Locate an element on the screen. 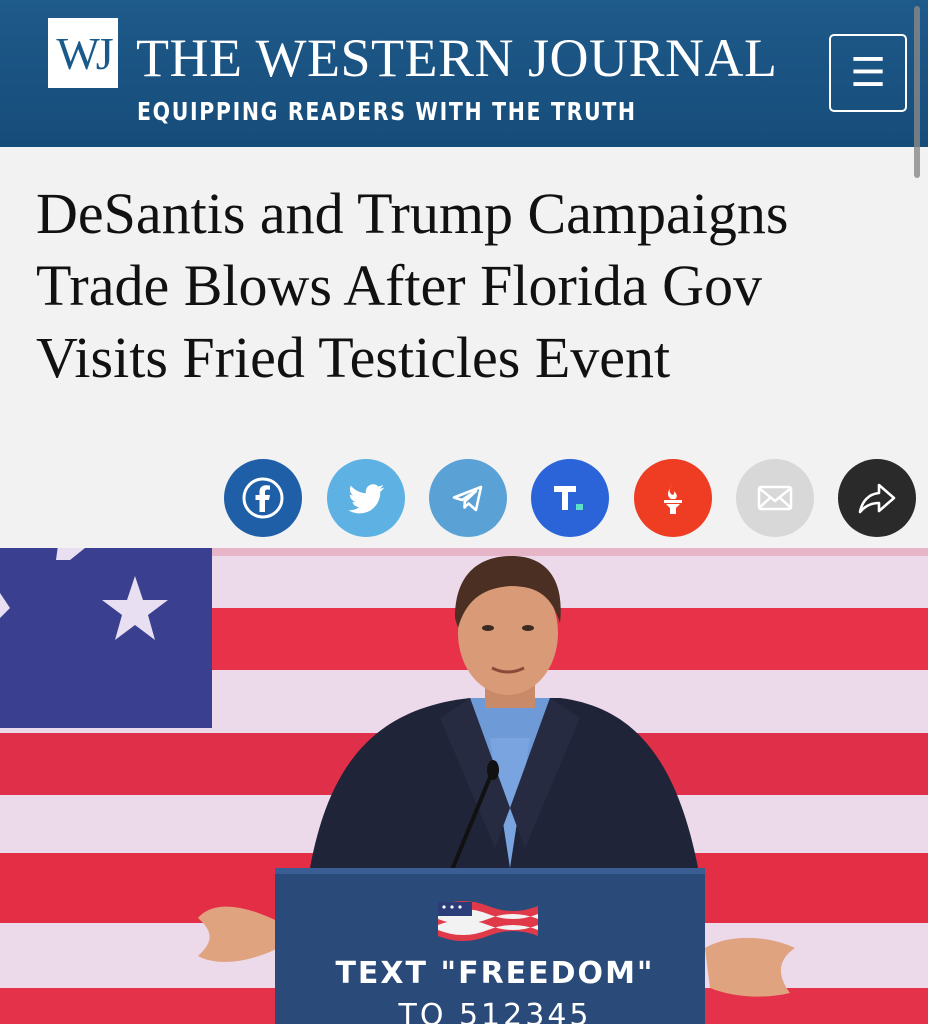 The width and height of the screenshot is (928, 1024). gab-icon is located at coordinates (673, 498).